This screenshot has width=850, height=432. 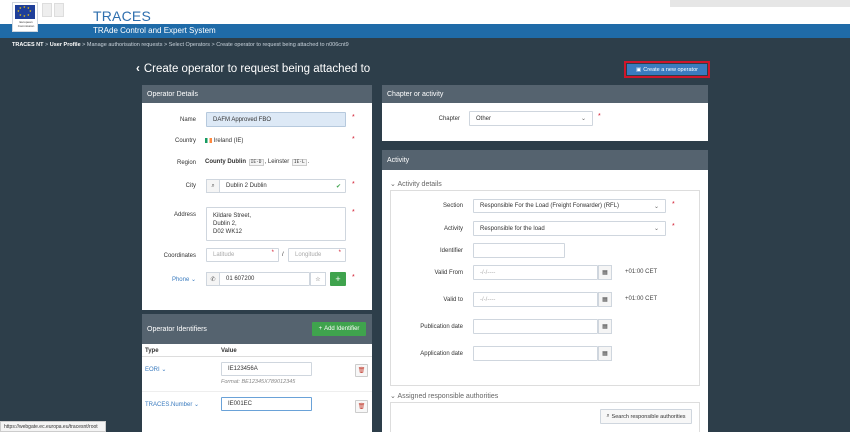 I want to click on create-operator-label: Create a new operator, so click(x=670, y=69).